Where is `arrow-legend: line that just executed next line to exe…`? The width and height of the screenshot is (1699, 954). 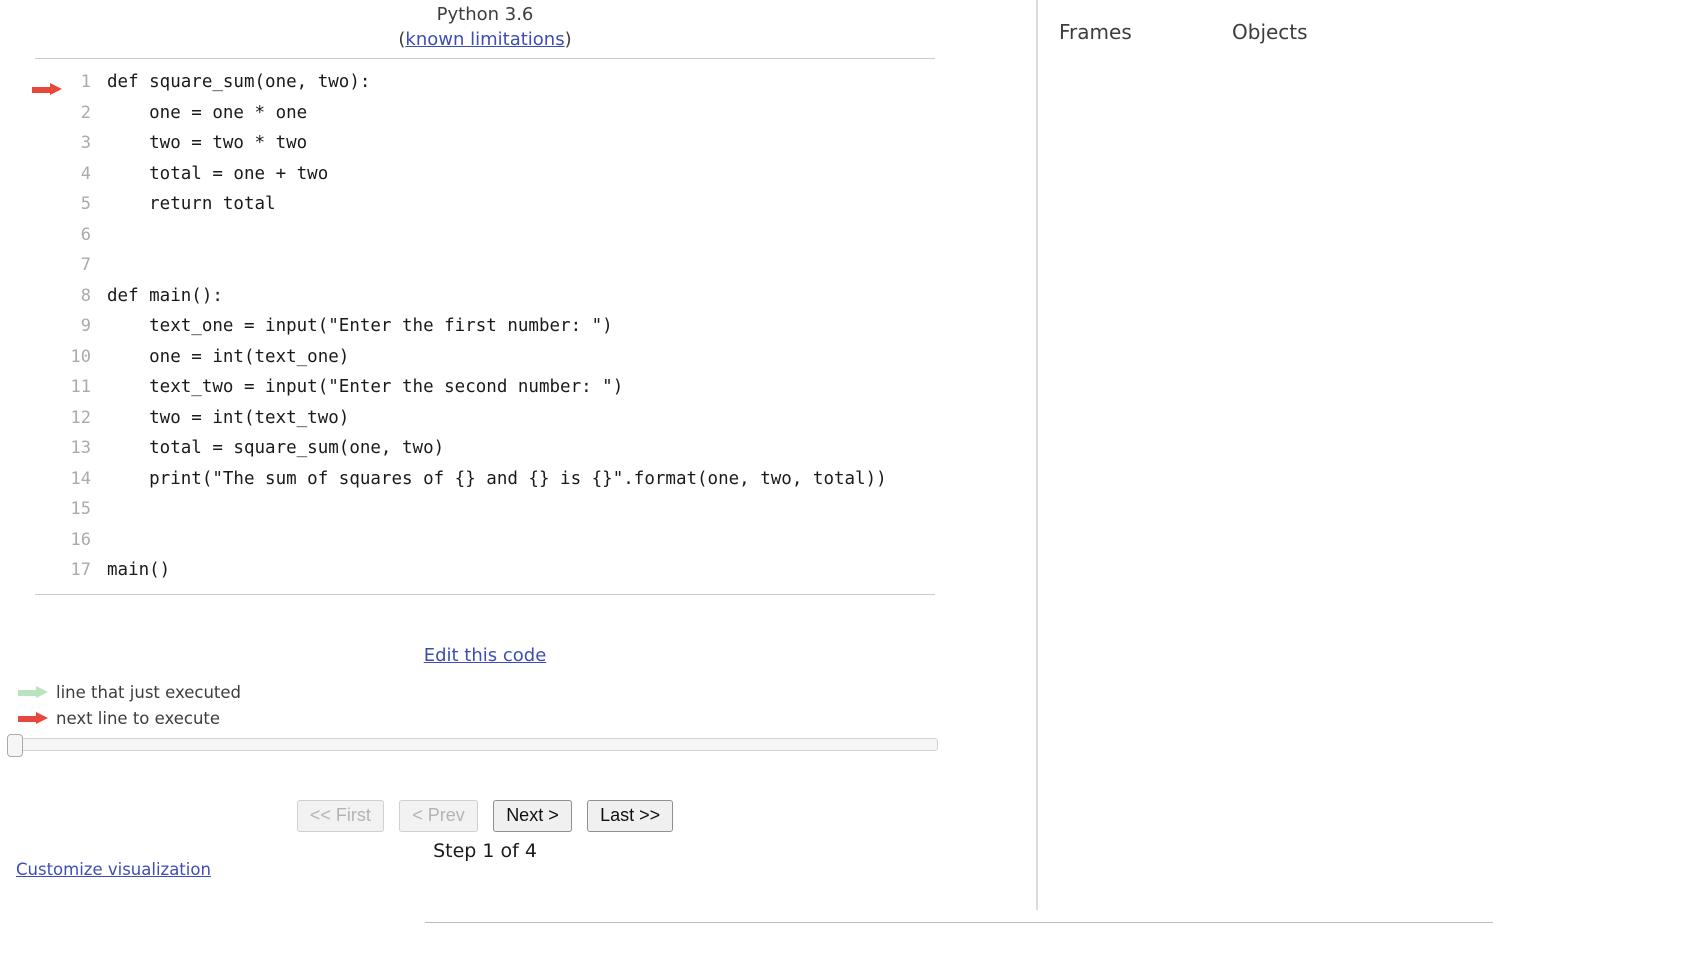 arrow-legend: line that just executed next line to exe… is located at coordinates (129, 706).